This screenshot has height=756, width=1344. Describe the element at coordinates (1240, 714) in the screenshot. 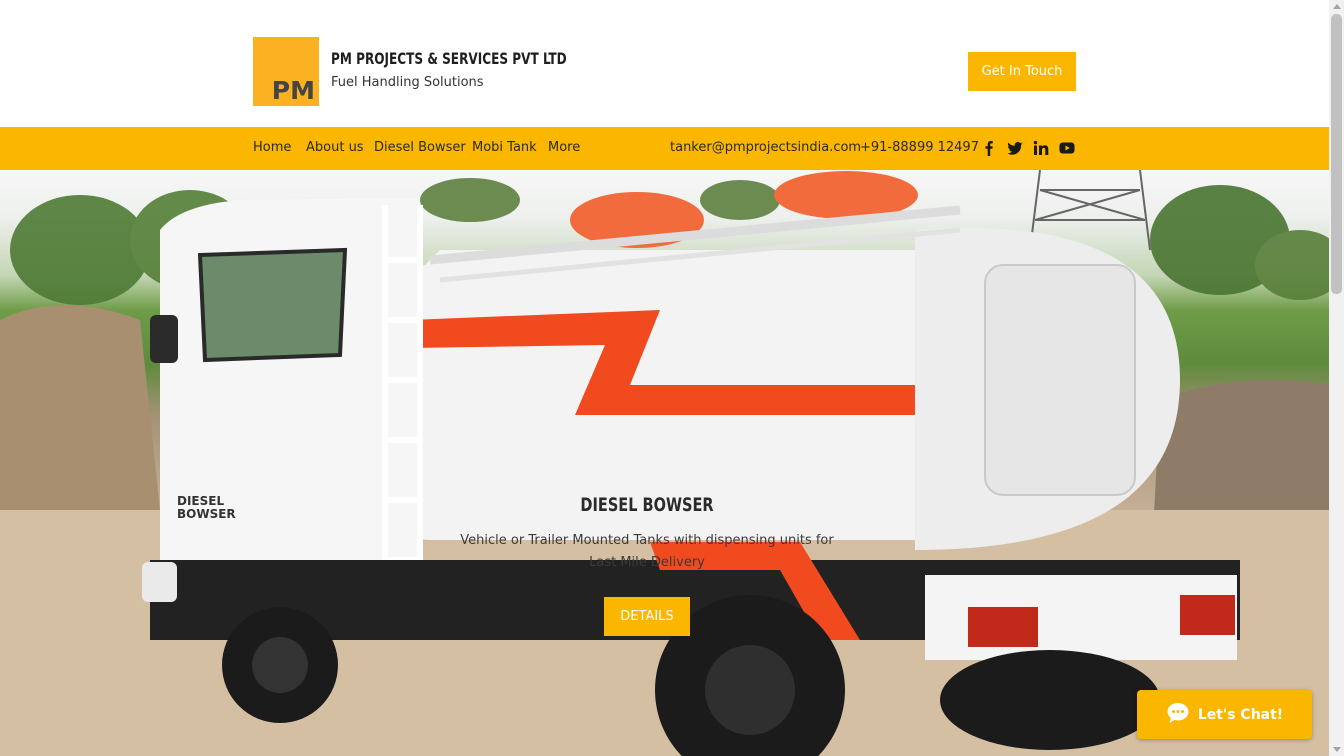

I see `chat-label: Let's Chat!` at that location.